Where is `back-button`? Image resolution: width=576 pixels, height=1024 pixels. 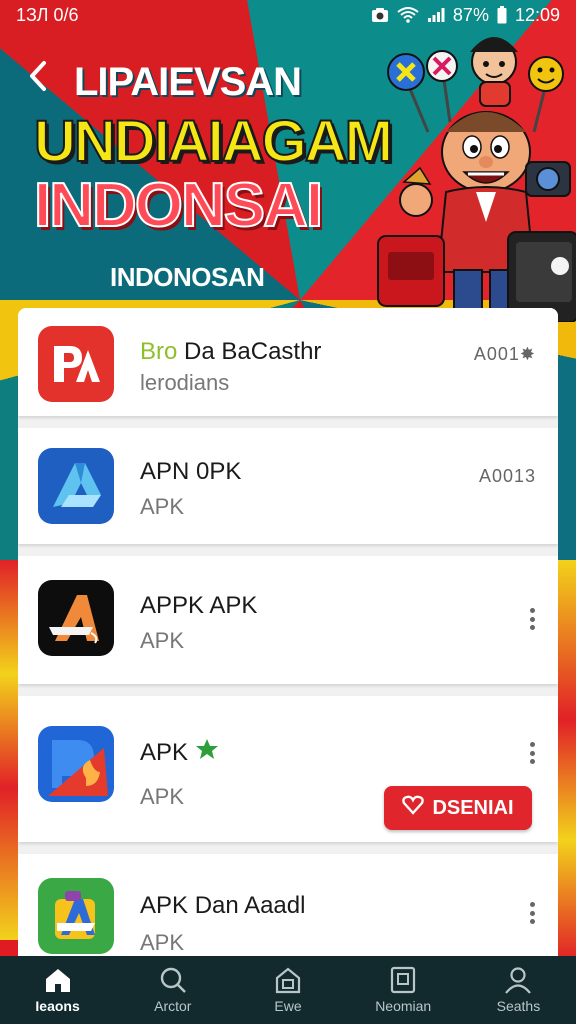
back-button is located at coordinates (38, 78).